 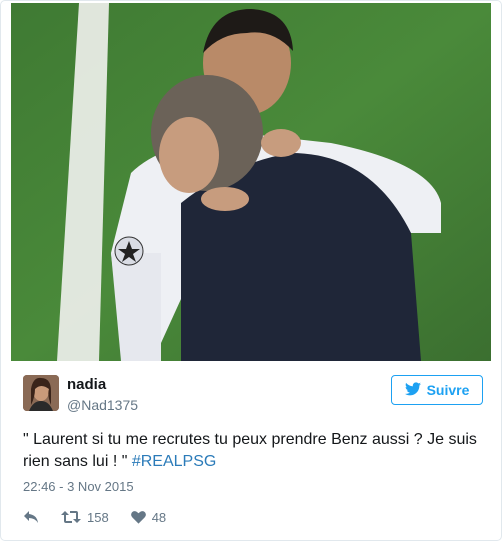 What do you see at coordinates (448, 390) in the screenshot?
I see `follow-label: Suivre` at bounding box center [448, 390].